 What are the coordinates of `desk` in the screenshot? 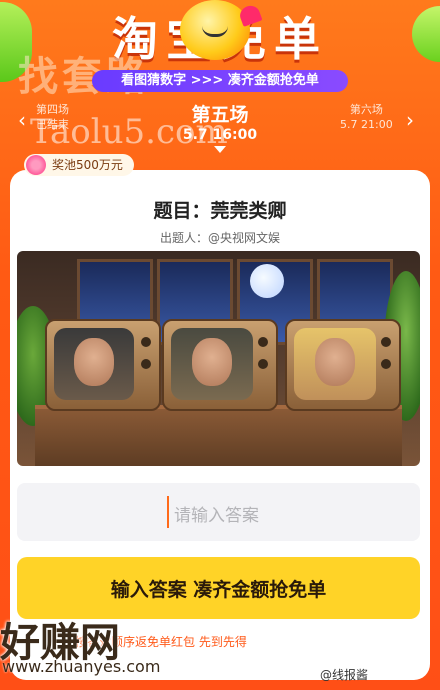 It's located at (218, 435).